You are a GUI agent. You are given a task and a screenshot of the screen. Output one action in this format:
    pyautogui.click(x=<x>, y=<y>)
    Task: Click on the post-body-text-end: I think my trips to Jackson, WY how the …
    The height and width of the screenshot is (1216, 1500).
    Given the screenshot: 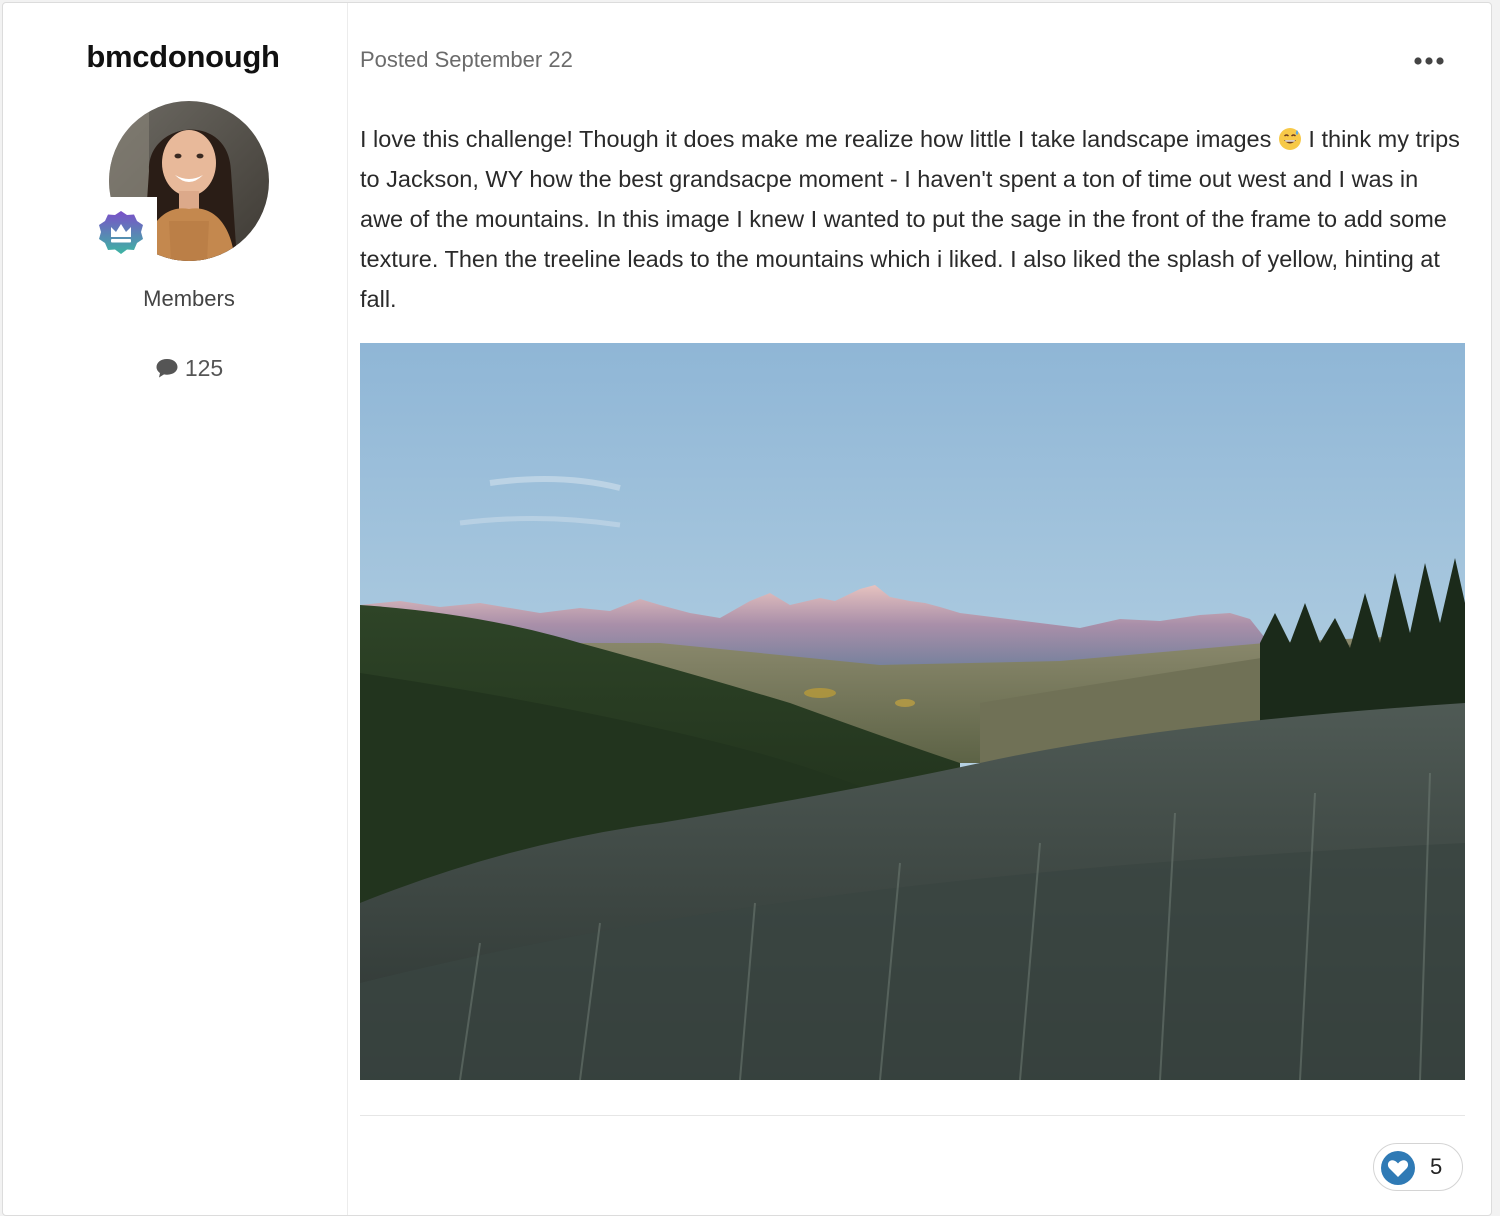 What is the action you would take?
    pyautogui.click(x=910, y=219)
    